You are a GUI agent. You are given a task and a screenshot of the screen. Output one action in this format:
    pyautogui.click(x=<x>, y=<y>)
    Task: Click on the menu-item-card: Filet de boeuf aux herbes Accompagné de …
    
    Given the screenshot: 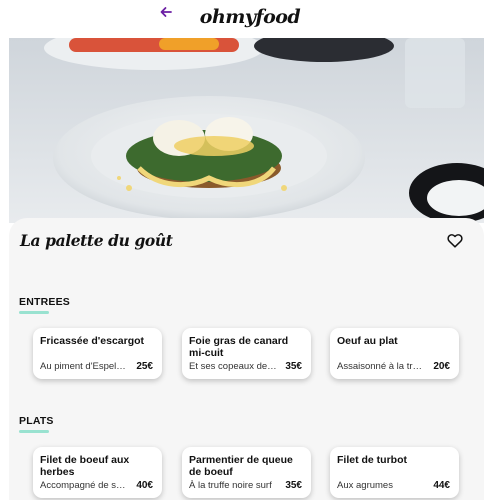 What is the action you would take?
    pyautogui.click(x=97, y=472)
    